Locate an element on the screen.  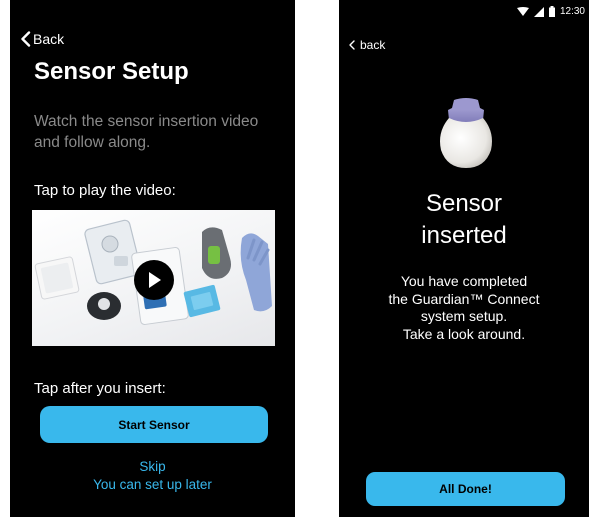
insertion-video-thumbnail is located at coordinates (153, 278).